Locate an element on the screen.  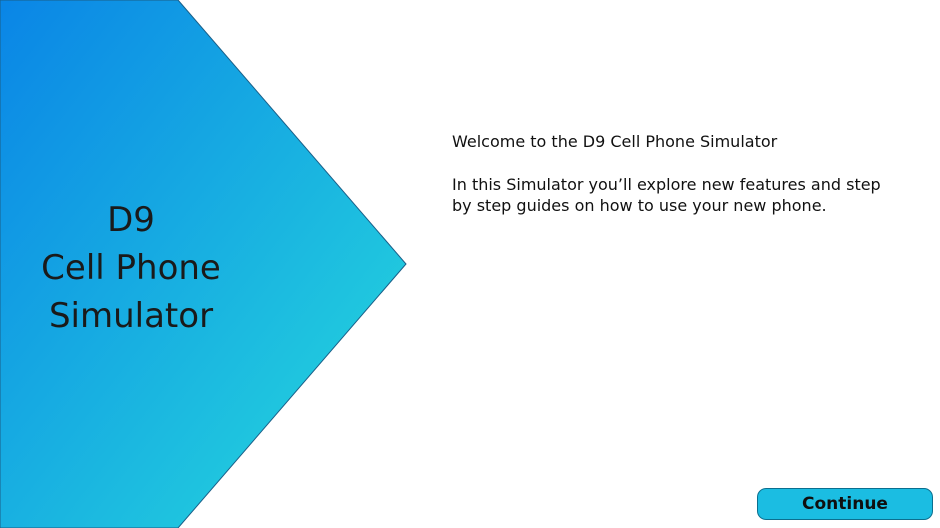
hero-title-line: Simulator is located at coordinates (131, 316).